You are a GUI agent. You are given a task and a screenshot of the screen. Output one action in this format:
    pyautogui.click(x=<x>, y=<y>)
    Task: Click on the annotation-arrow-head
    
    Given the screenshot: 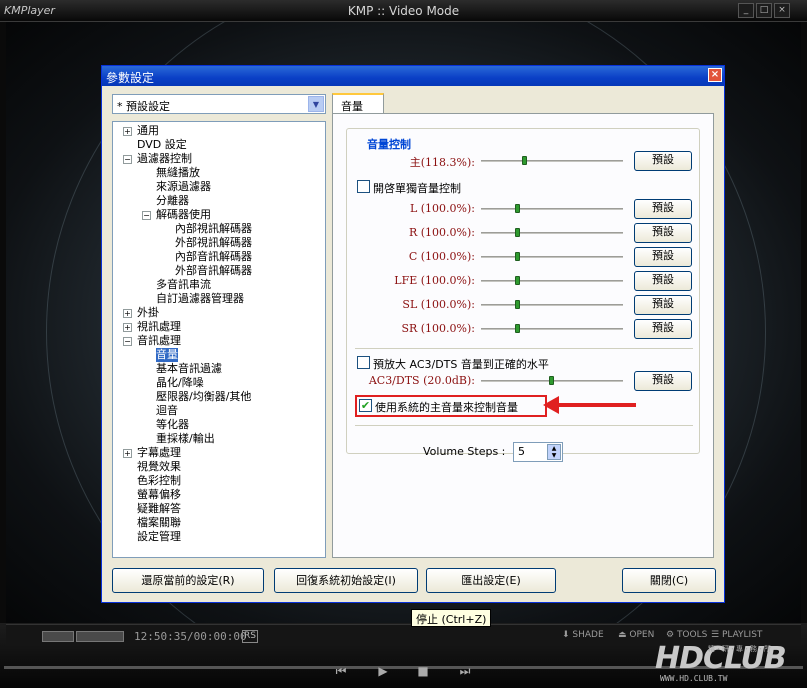 What is the action you would take?
    pyautogui.click(x=551, y=405)
    